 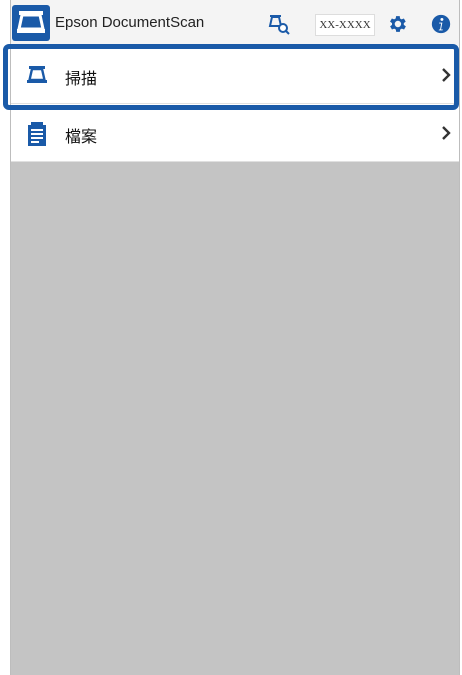 I want to click on menu-item-scan: 掃描, so click(x=235, y=75).